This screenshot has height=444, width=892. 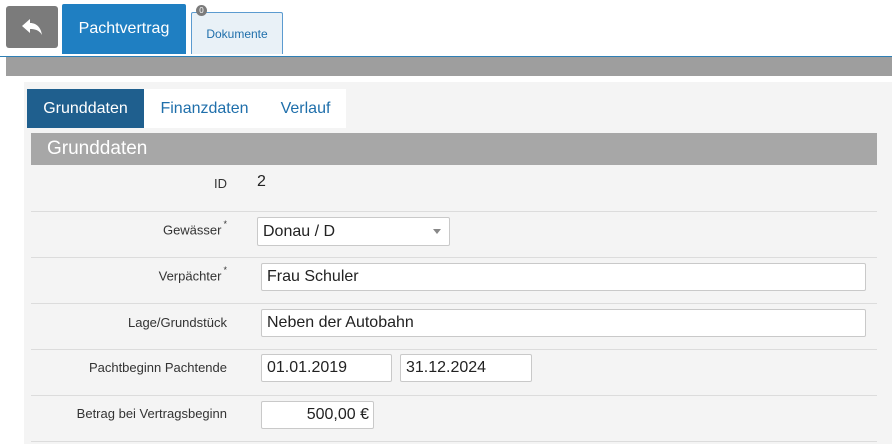 I want to click on tab-pachtvertrag: Pachtvertrag, so click(x=124, y=29).